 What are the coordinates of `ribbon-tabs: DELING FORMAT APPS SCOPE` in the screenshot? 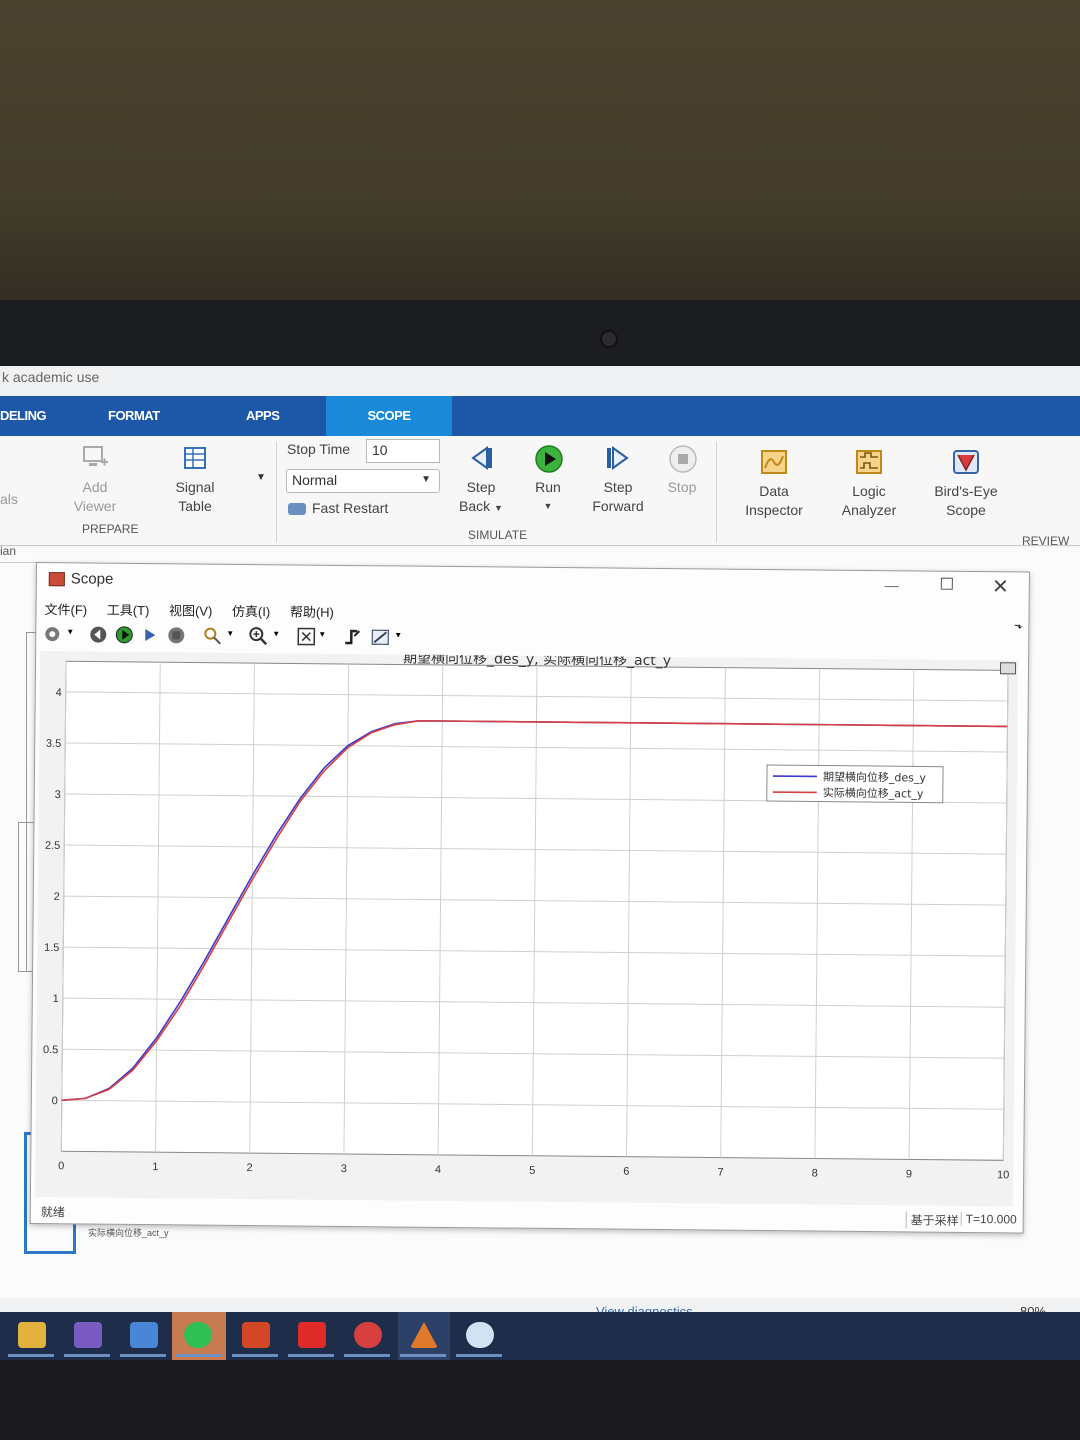 It's located at (540, 416).